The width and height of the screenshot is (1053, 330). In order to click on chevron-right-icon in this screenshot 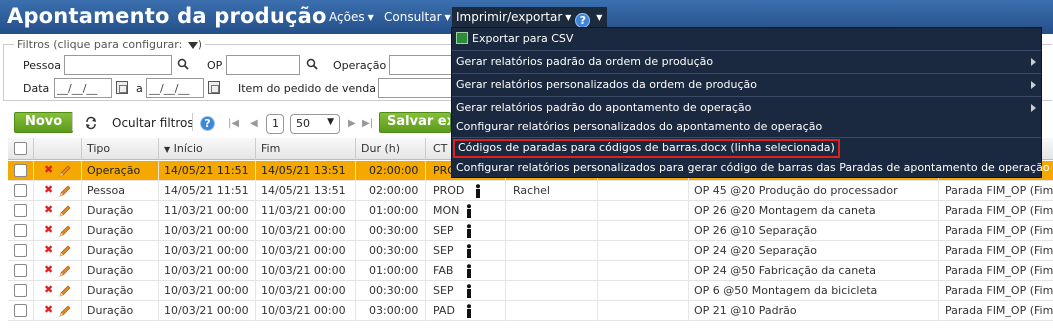, I will do `click(1033, 108)`.